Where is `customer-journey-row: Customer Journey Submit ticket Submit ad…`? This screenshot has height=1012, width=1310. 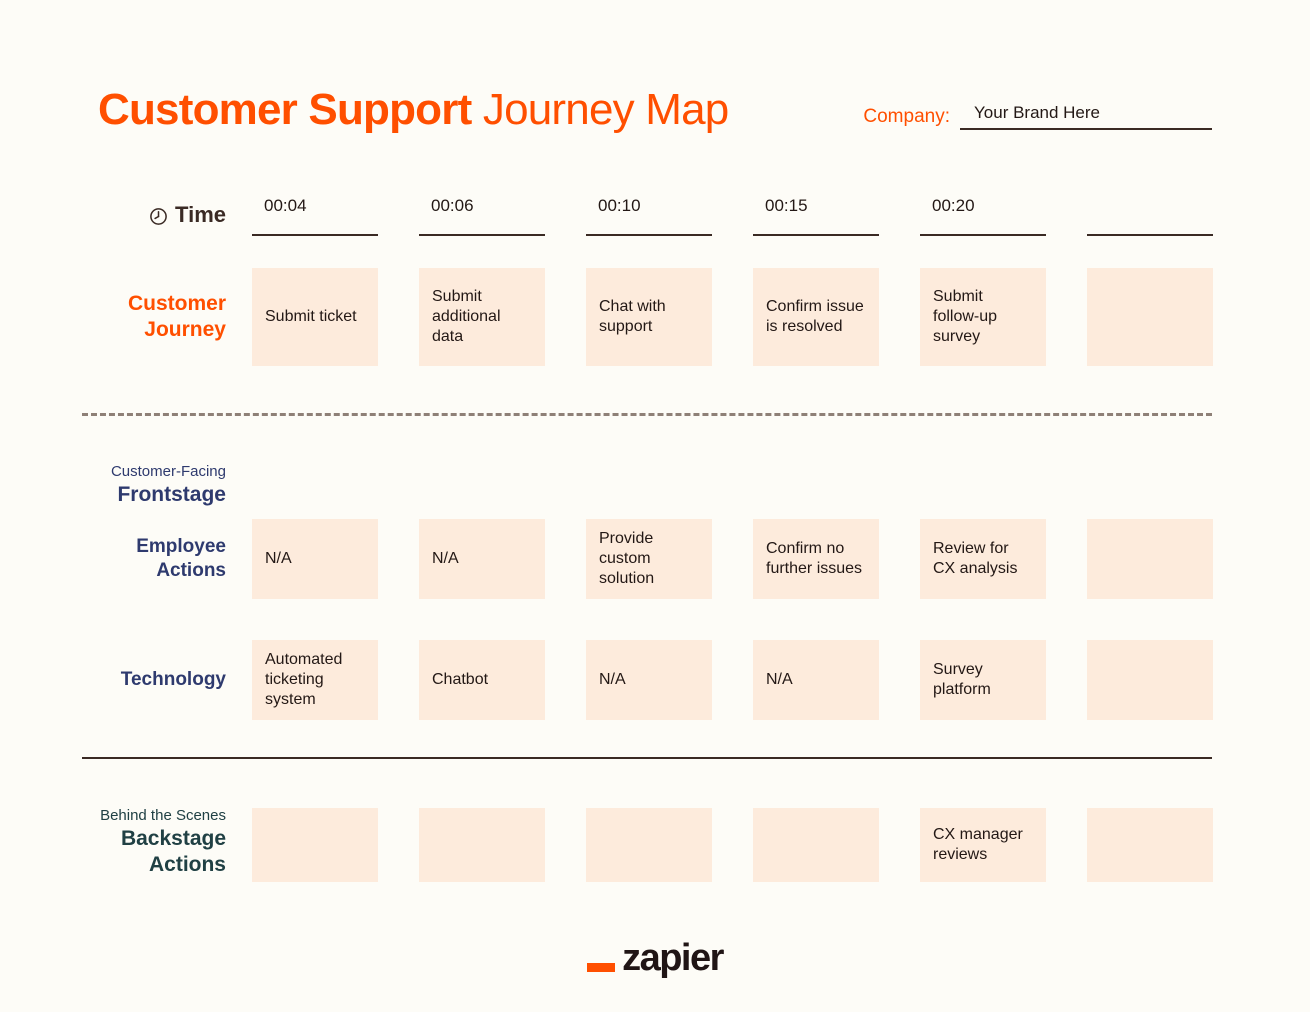 customer-journey-row: Customer Journey Submit ticket Submit ad… is located at coordinates (655, 317).